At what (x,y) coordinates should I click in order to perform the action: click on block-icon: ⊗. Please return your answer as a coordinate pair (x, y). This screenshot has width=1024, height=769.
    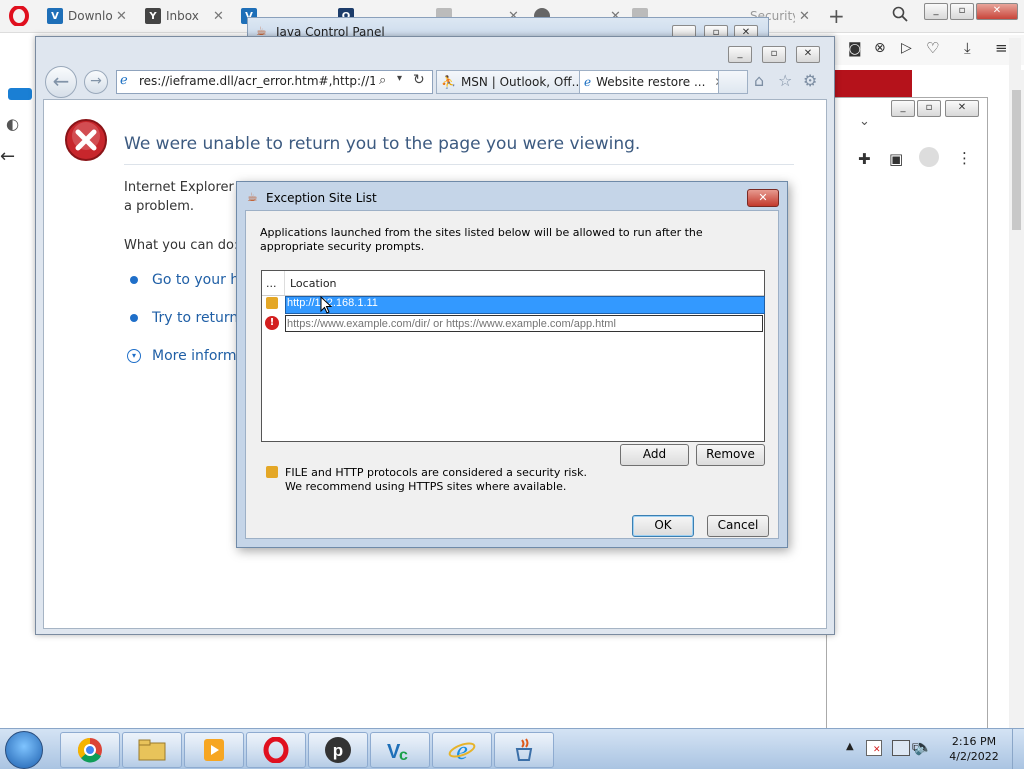
    Looking at the image, I should click on (880, 48).